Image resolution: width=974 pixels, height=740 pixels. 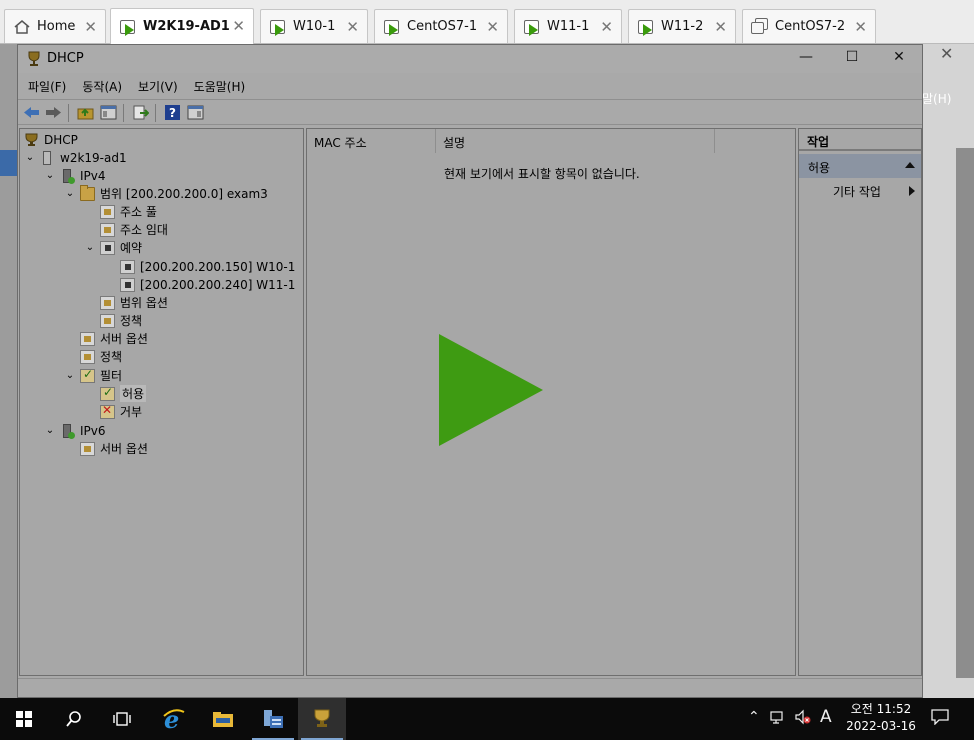 I want to click on reservations-icon, so click(x=107, y=247).